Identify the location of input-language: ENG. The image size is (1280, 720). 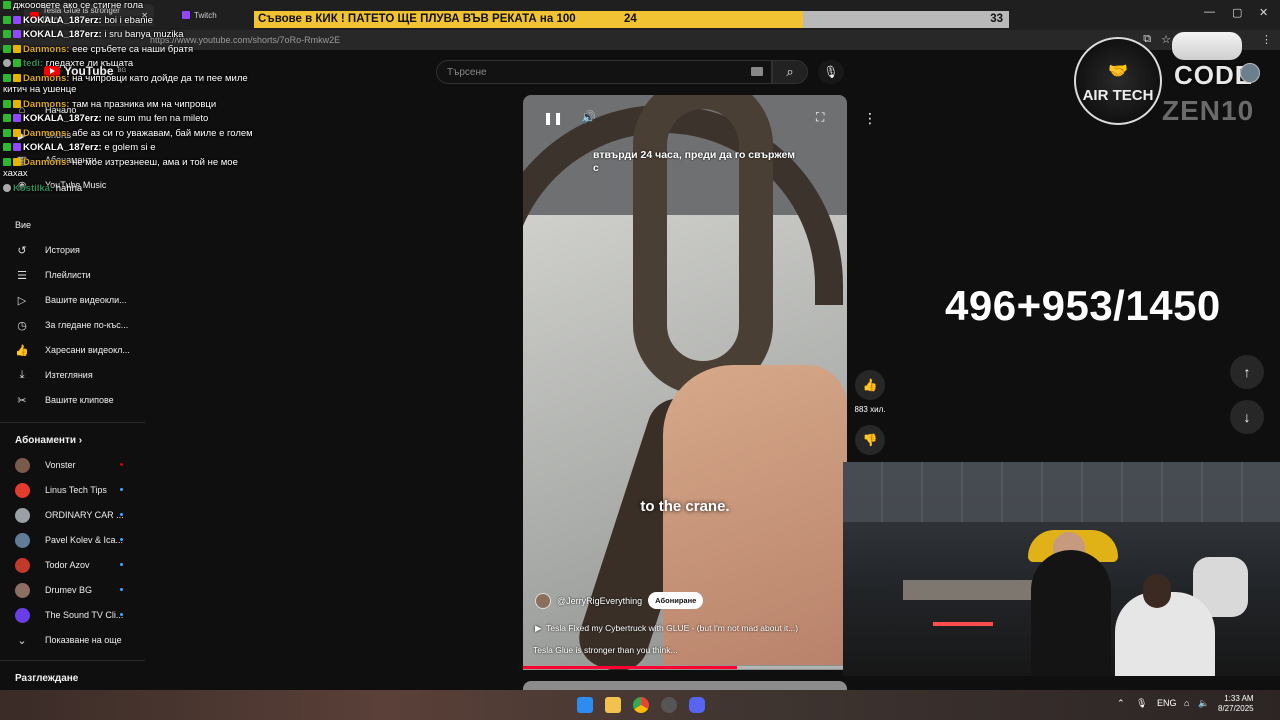
(1167, 703).